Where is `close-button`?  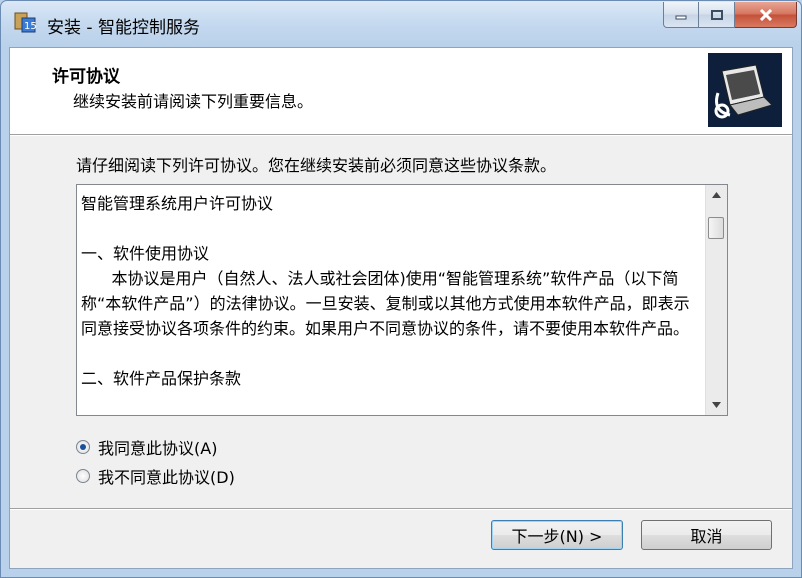 close-button is located at coordinates (766, 15).